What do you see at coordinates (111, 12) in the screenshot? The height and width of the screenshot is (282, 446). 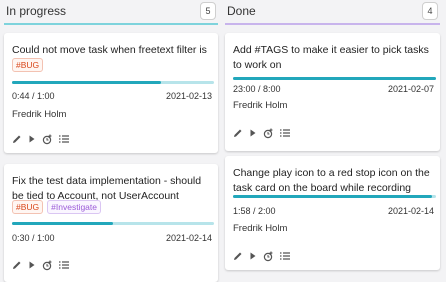 I see `column-header: In progress 5` at bounding box center [111, 12].